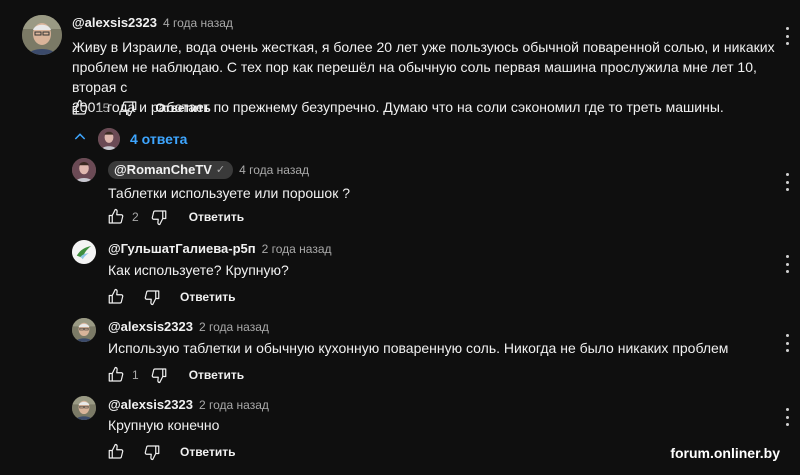 The width and height of the screenshot is (800, 475). I want to click on comment-actions: 2 Ответить, so click(174, 217).